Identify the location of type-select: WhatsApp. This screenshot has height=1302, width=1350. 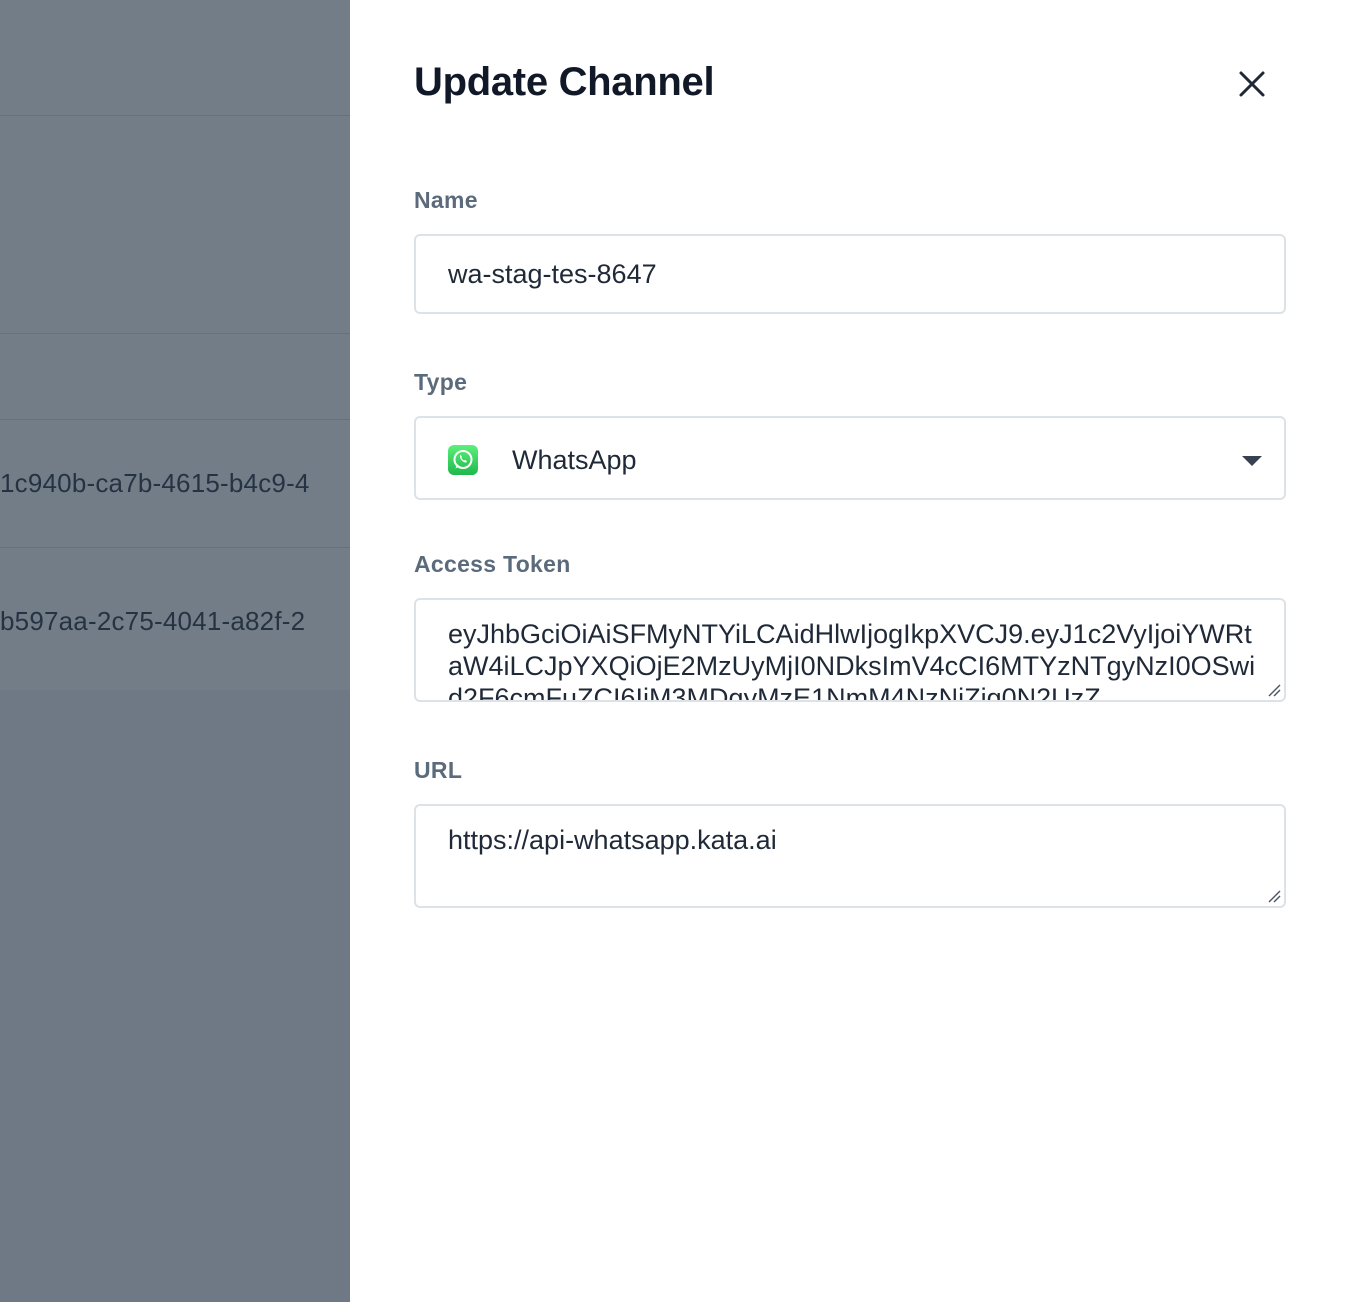
(850, 458).